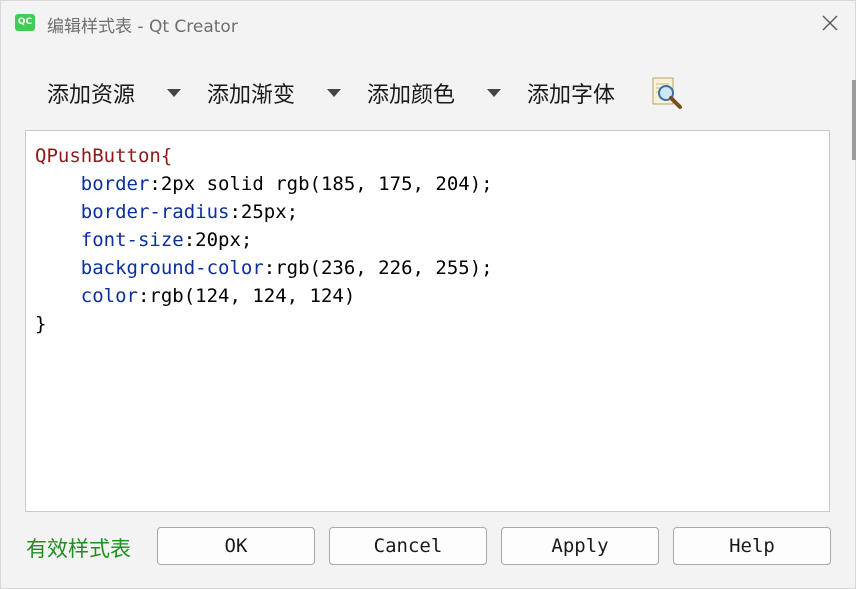 The image size is (856, 589). I want to click on code-line: background-color:rgb(236, 226, 255);, so click(264, 268).